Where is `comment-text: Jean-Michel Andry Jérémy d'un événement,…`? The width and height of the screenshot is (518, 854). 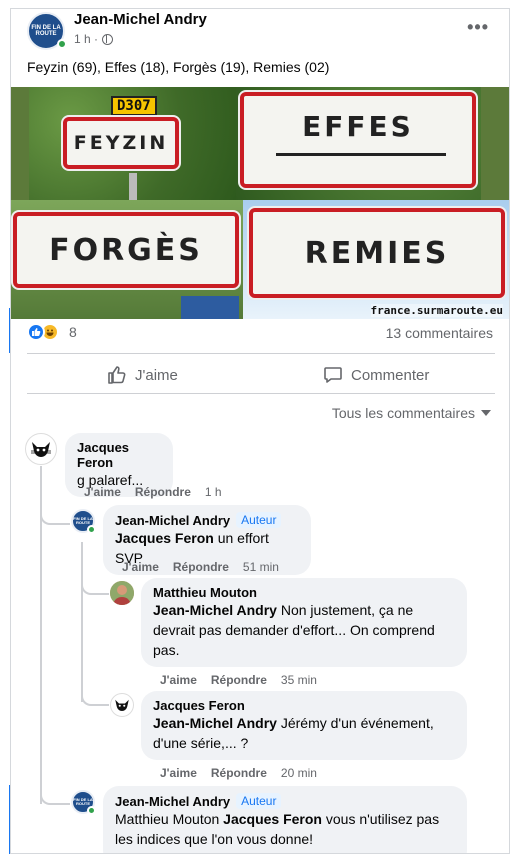 comment-text: Jean-Michel Andry Jérémy d'un événement,… is located at coordinates (304, 733).